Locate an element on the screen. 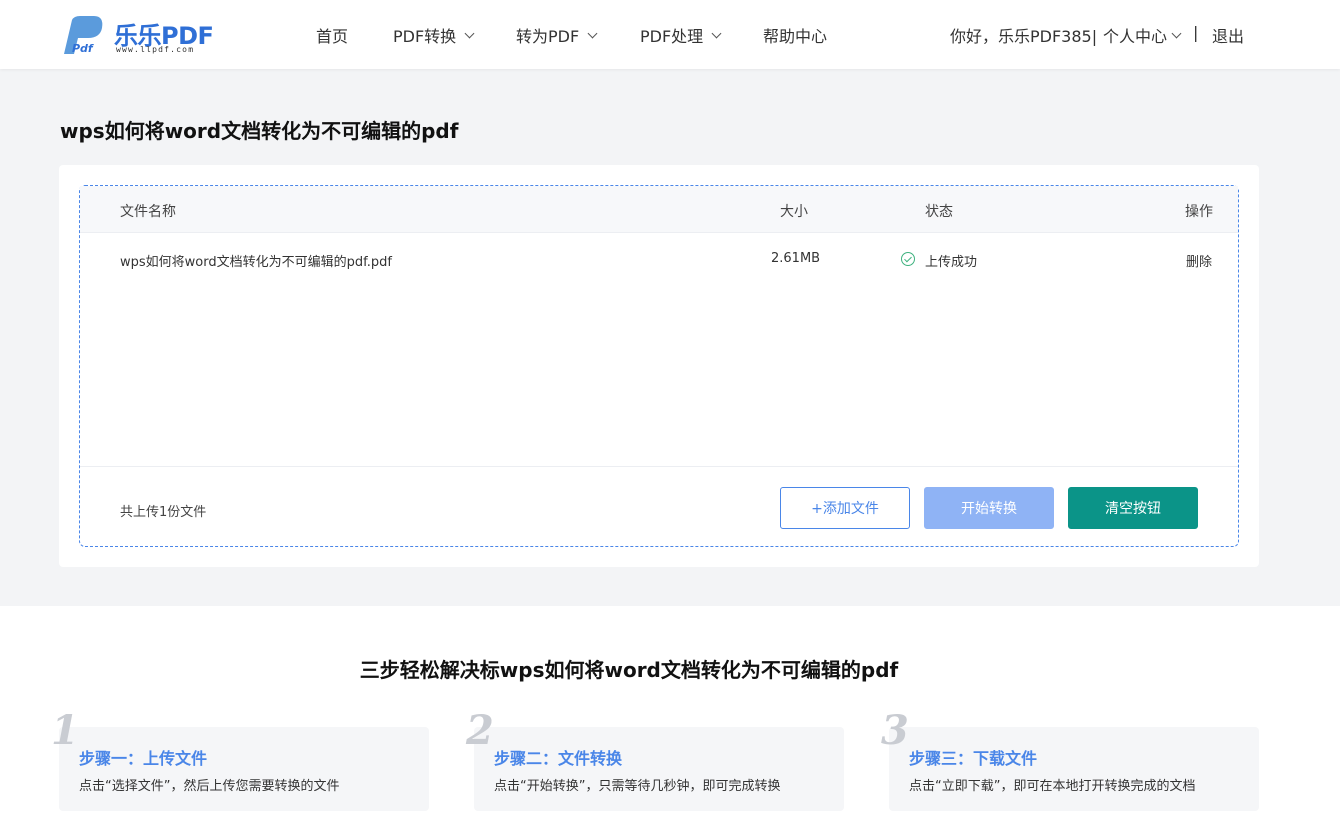  step-desc: 点击“开始转换”，只需等待几秒钟，即可完成转换 is located at coordinates (637, 786).